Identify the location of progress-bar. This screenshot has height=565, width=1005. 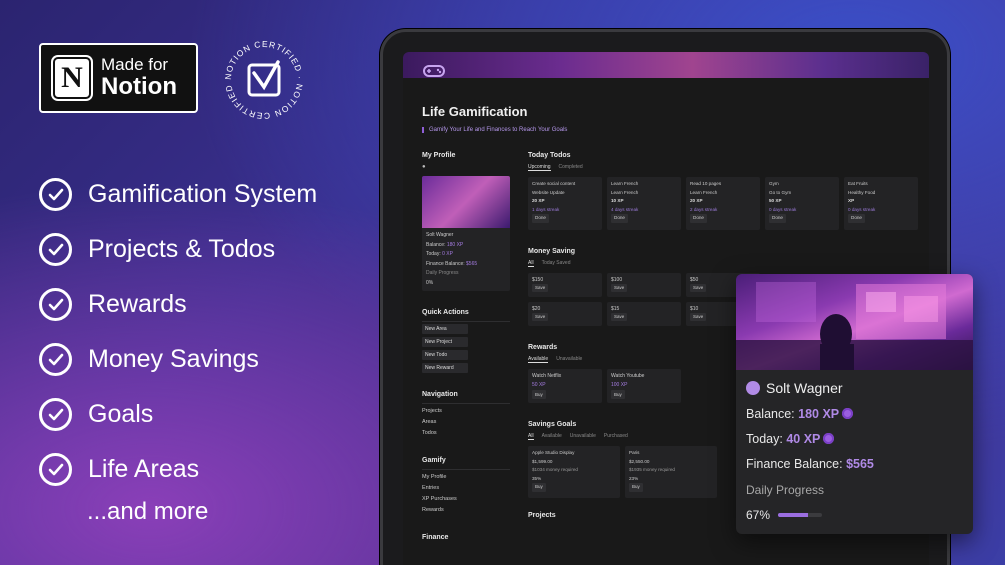
(800, 515).